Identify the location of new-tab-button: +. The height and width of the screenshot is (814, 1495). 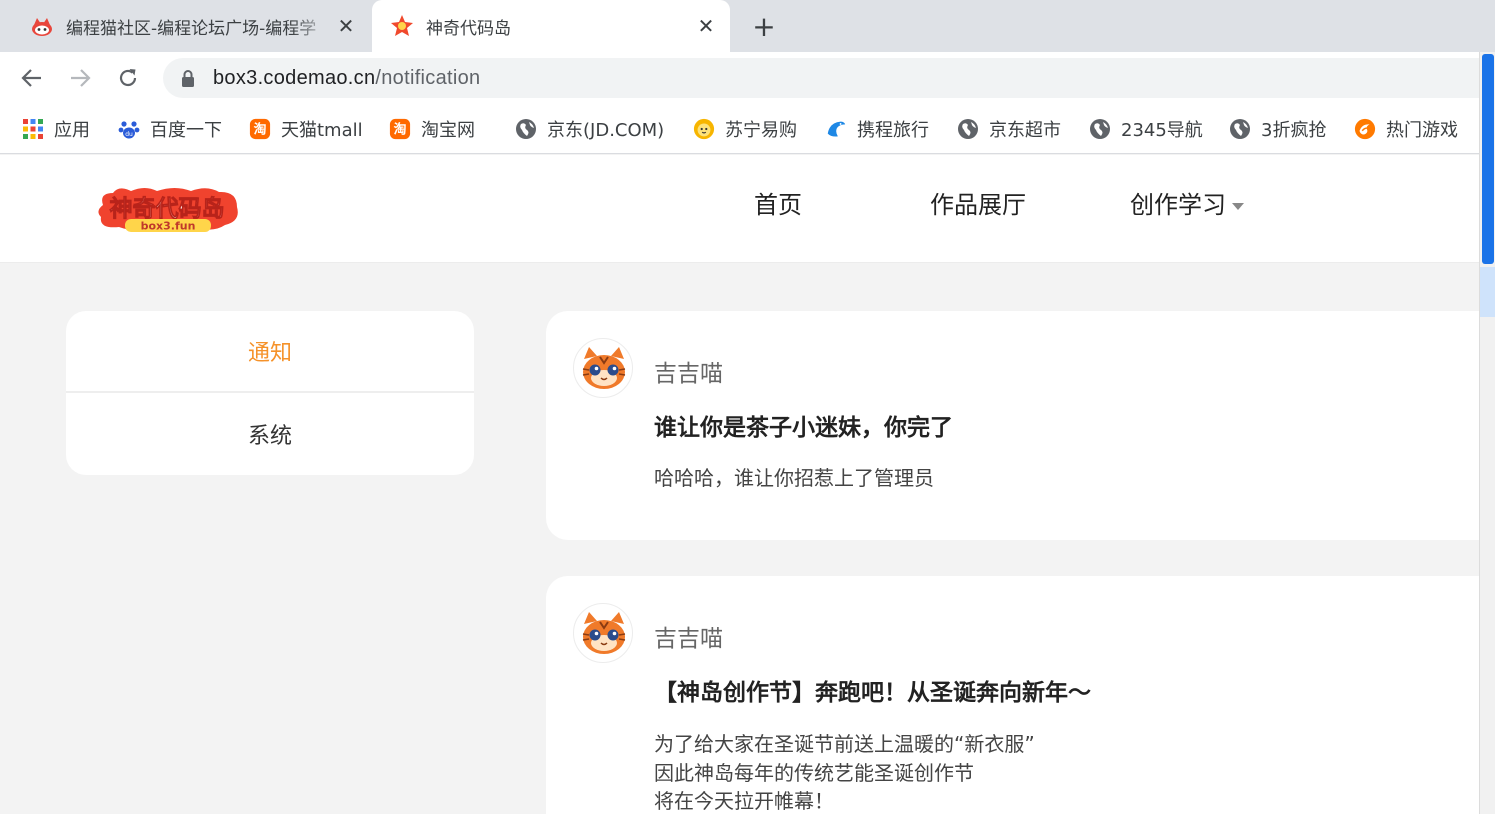
(764, 26).